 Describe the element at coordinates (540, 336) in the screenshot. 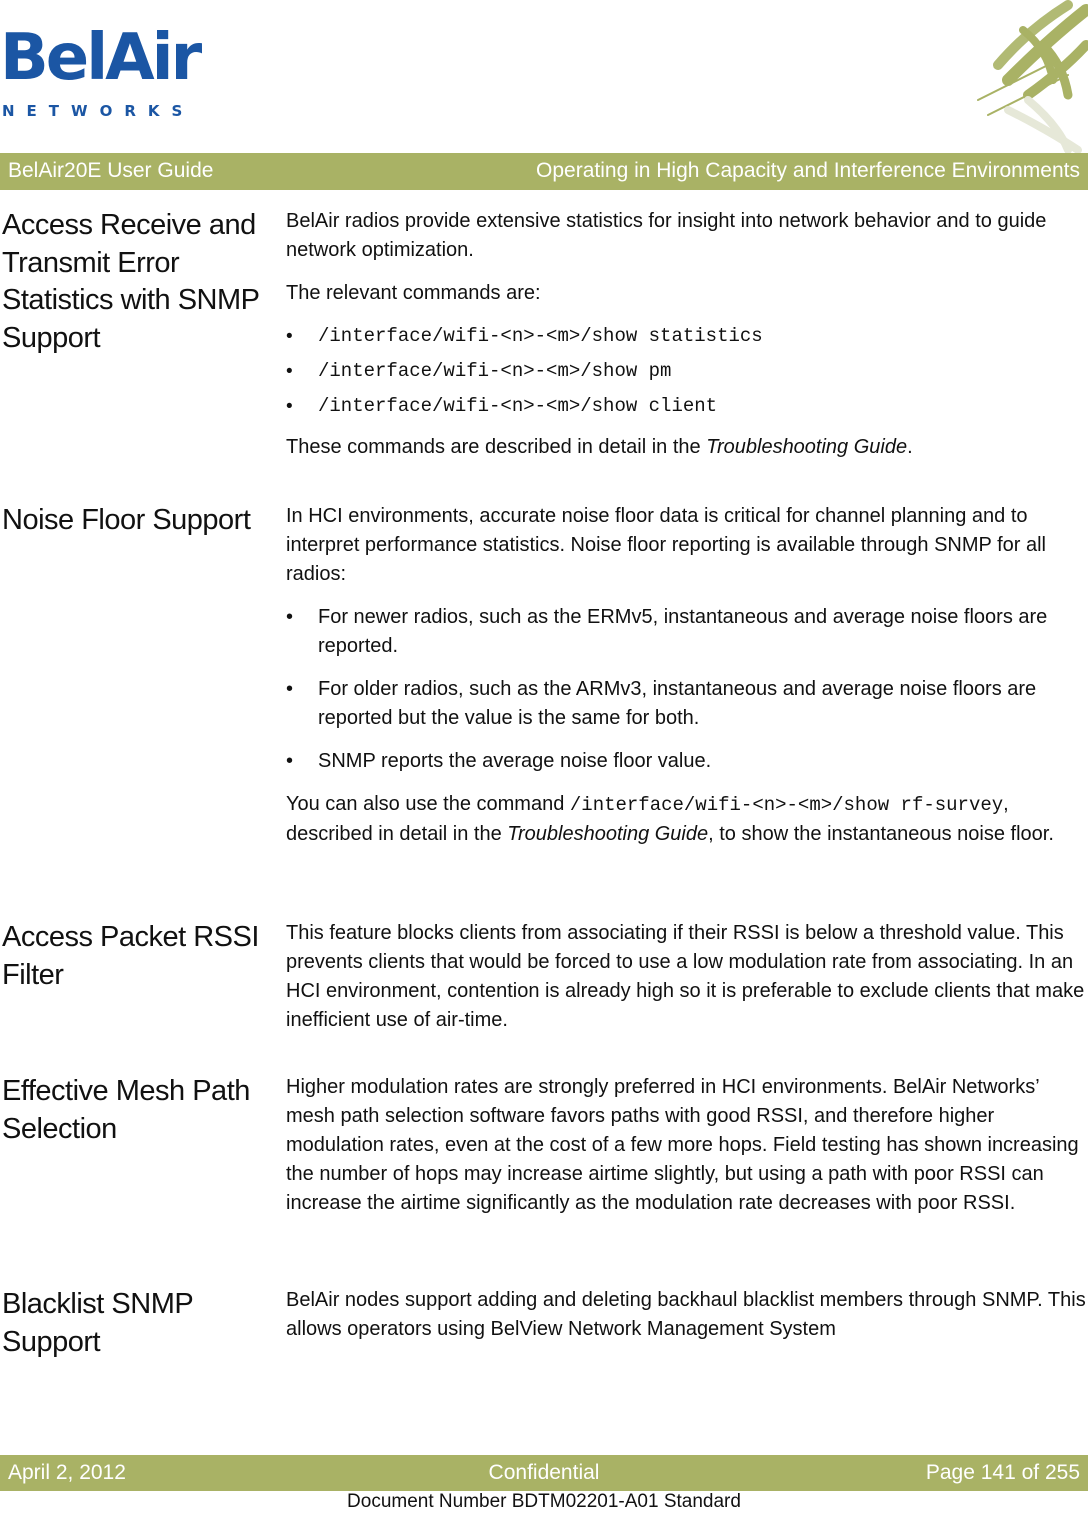

I see `command-text: /interface/wifi-<n>-<m>/show statistics` at that location.